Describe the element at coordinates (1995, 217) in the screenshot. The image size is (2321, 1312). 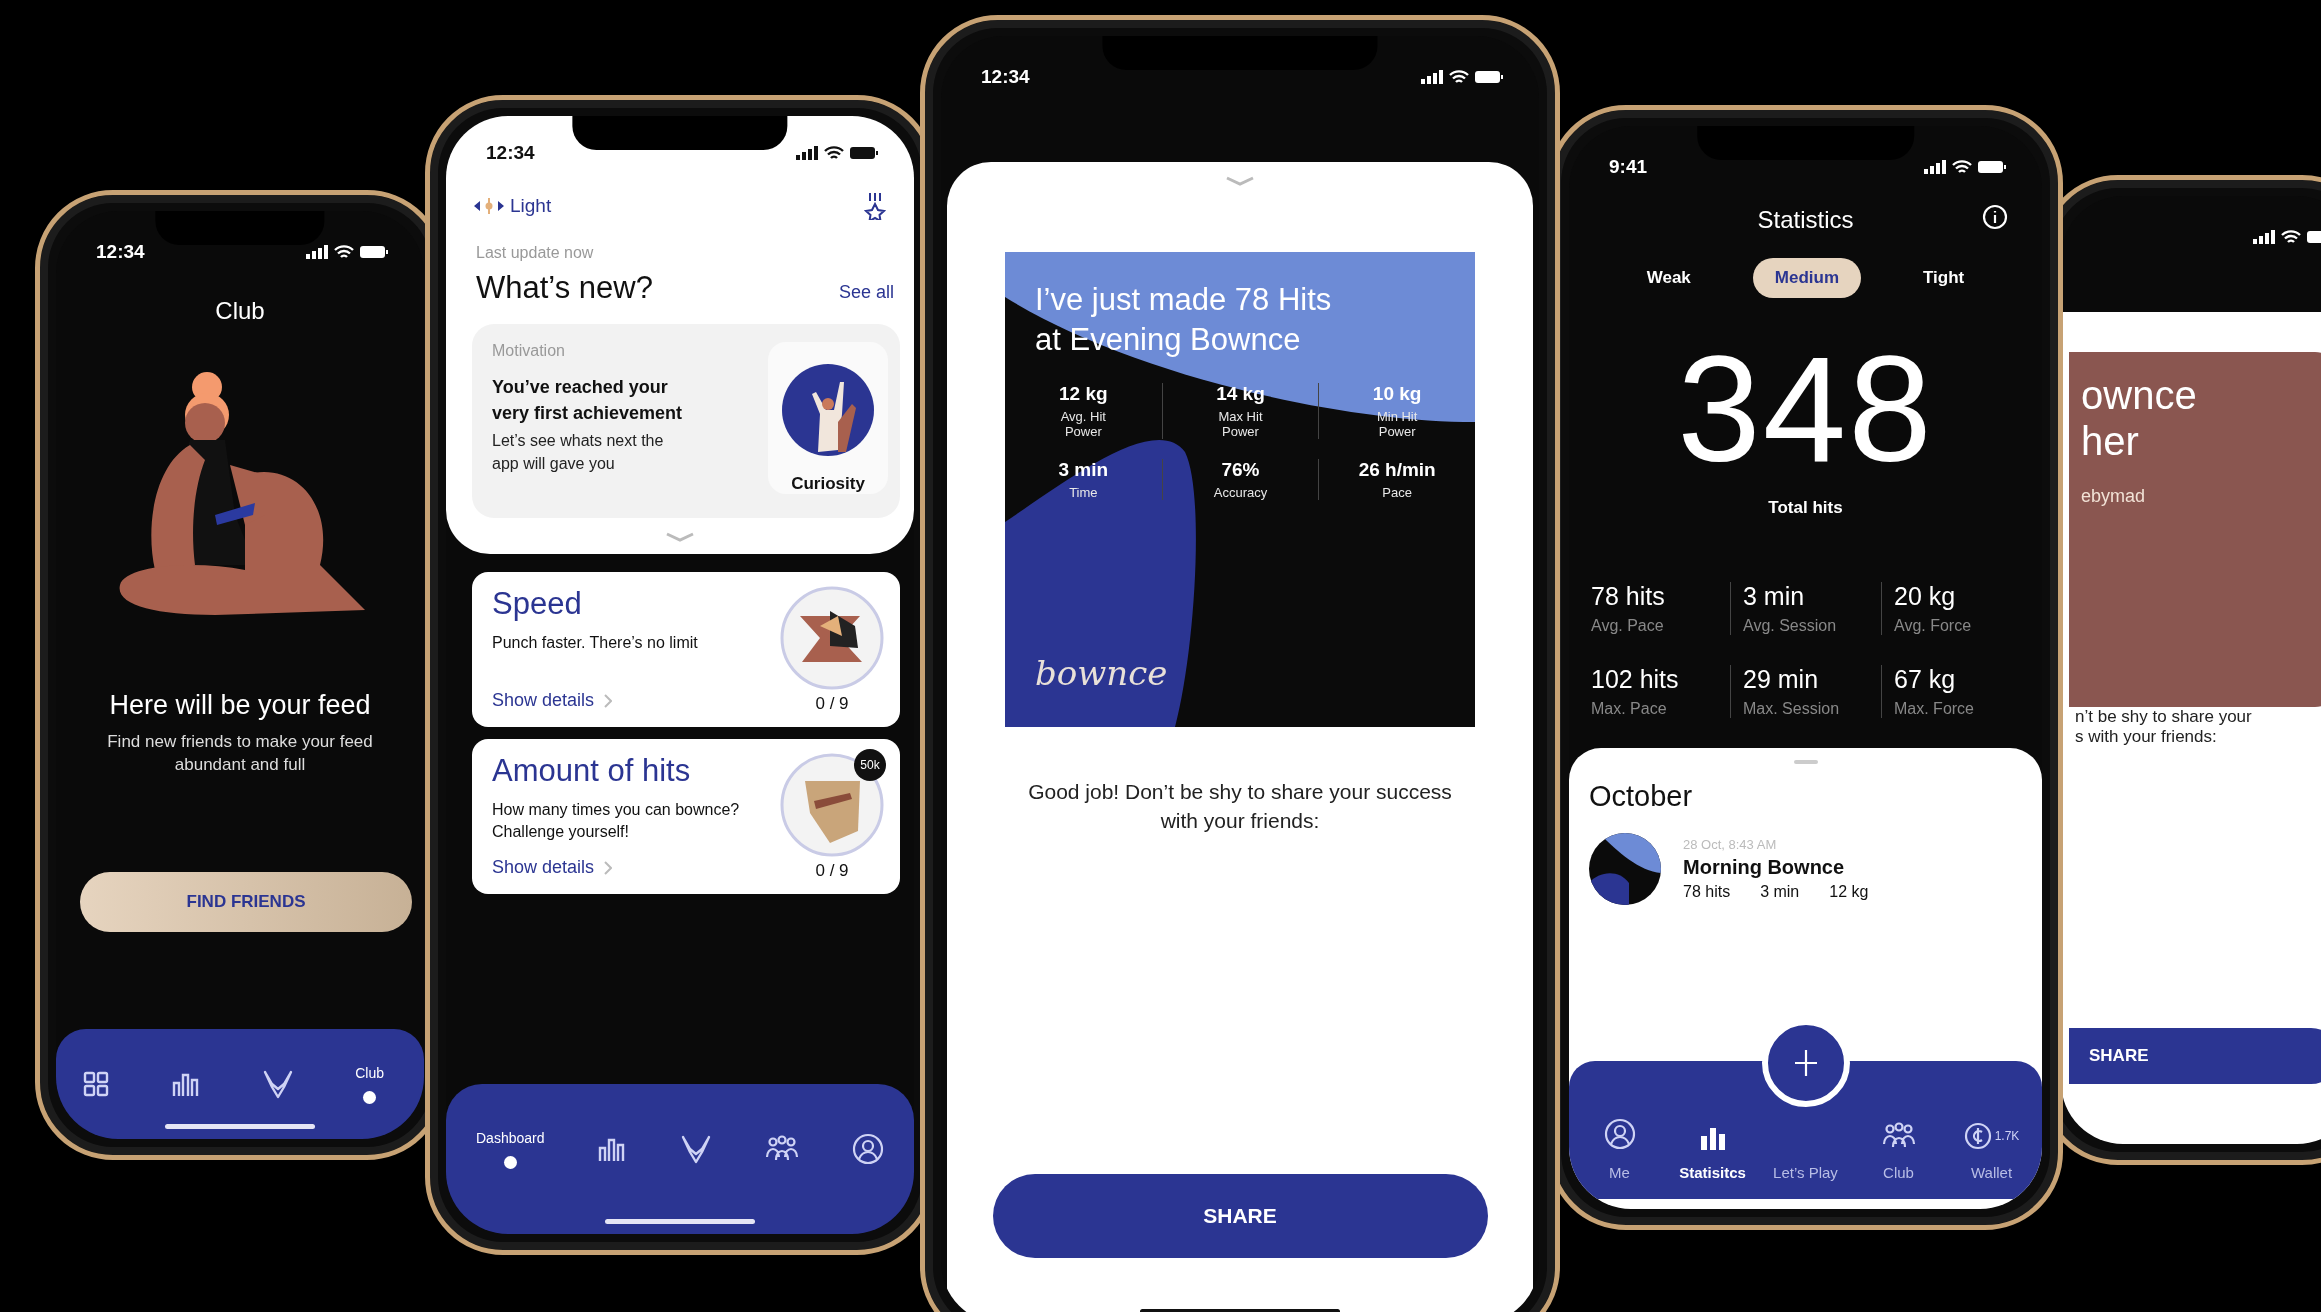
I see `info-icon` at that location.